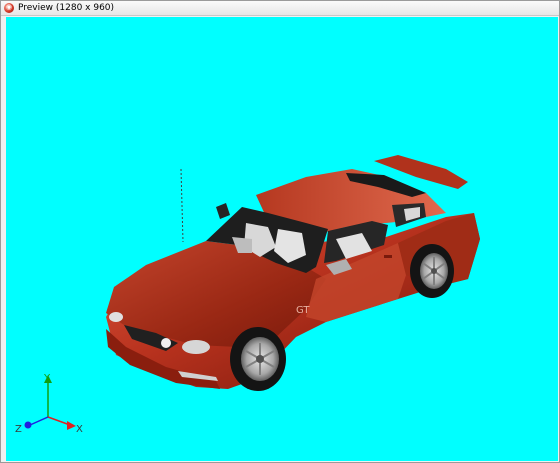  I want to click on x-axis-arrow-icon, so click(71, 425).